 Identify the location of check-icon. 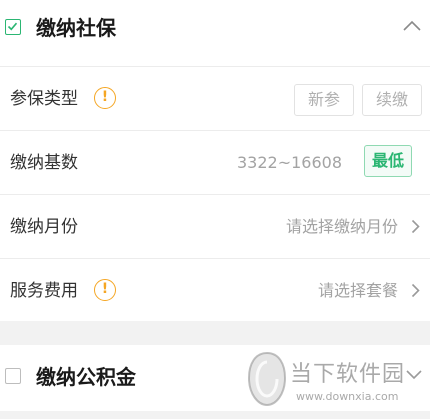
(12, 26).